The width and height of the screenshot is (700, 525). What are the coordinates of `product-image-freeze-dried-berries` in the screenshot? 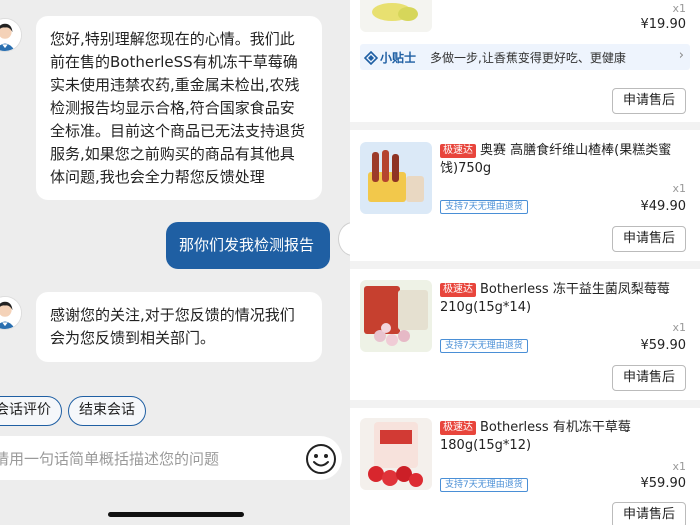 It's located at (396, 316).